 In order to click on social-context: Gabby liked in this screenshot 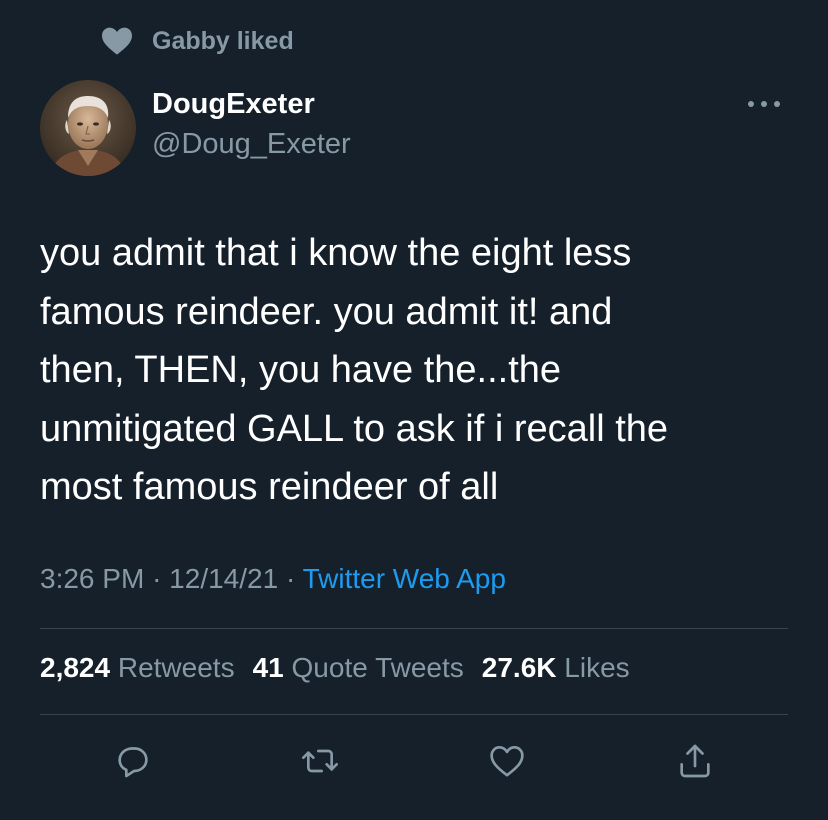, I will do `click(197, 41)`.